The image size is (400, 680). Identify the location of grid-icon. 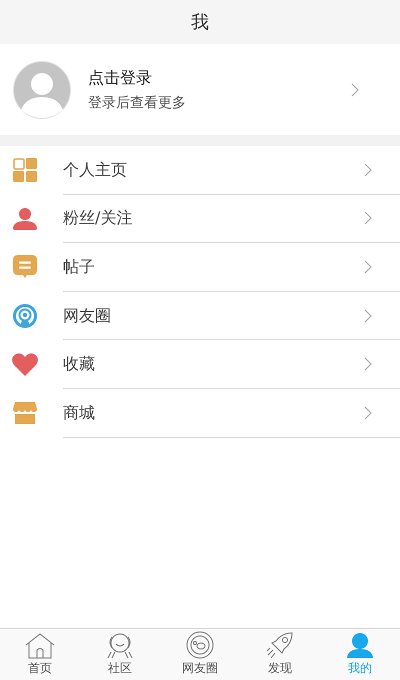
(25, 170).